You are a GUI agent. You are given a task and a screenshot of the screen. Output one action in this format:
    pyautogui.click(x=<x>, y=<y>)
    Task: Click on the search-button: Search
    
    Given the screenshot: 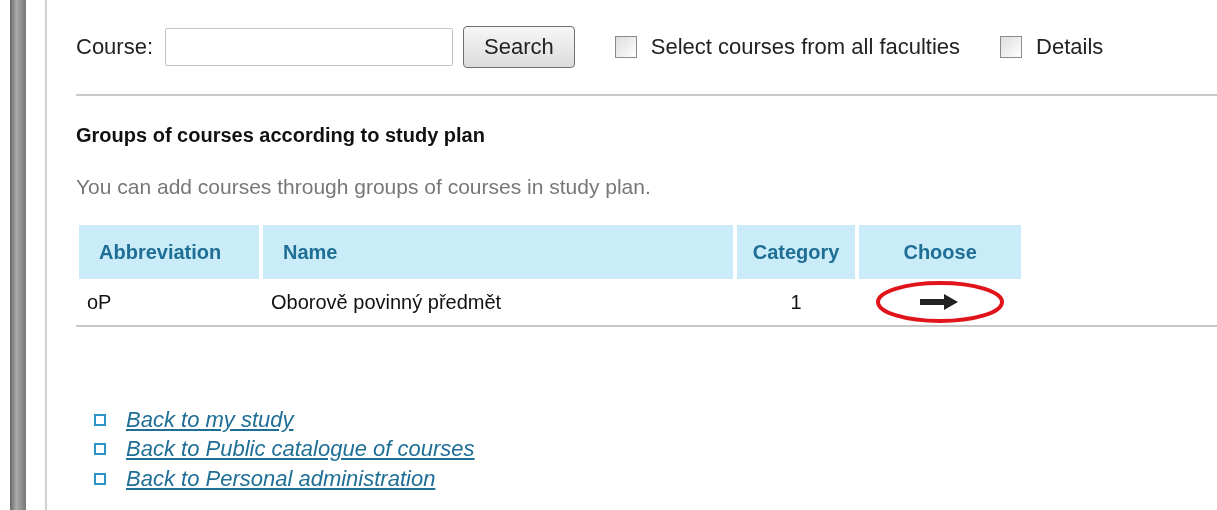 What is the action you would take?
    pyautogui.click(x=519, y=47)
    